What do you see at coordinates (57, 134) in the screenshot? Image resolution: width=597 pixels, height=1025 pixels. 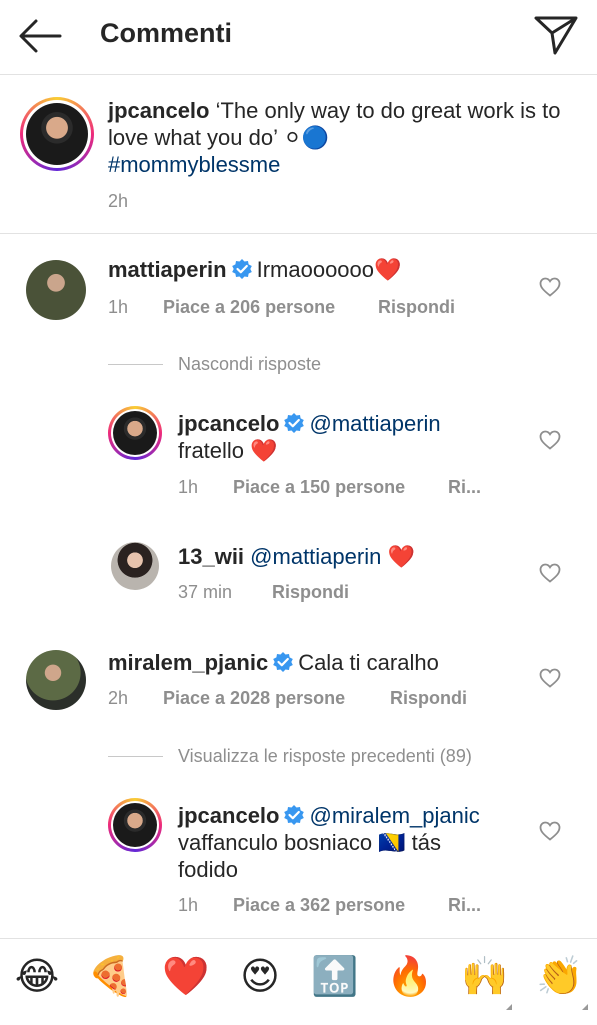 I see `caption-avatar` at bounding box center [57, 134].